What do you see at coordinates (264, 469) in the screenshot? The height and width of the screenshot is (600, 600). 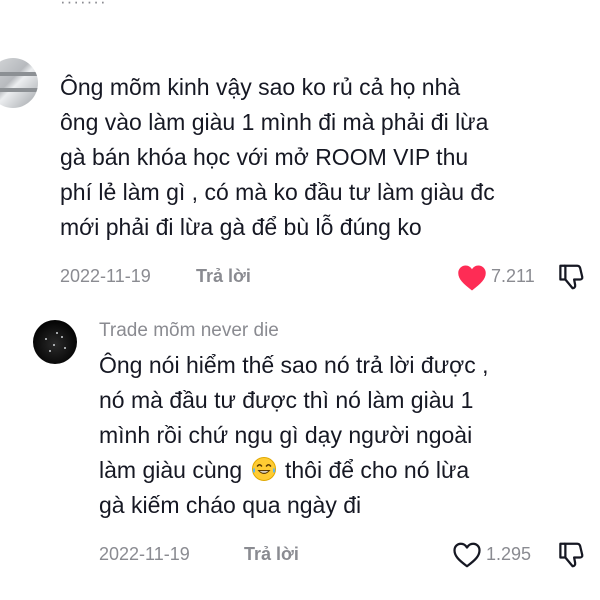 I see `laughing-tears-emoji-icon` at bounding box center [264, 469].